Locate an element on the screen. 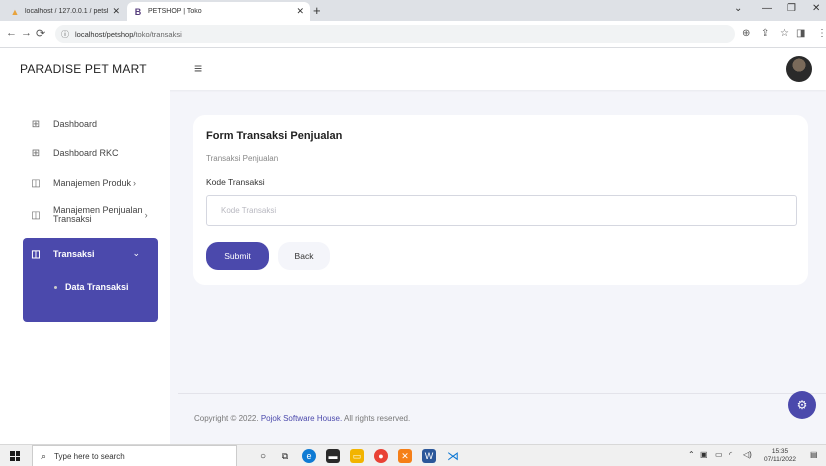 The height and width of the screenshot is (466, 826). share-icon: ⇪ is located at coordinates (765, 33).